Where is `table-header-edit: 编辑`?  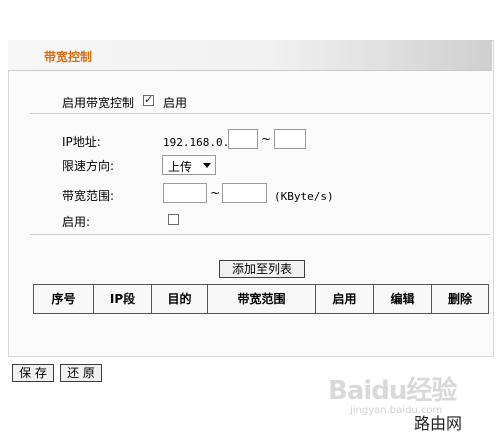
table-header-edit: 编辑 is located at coordinates (403, 299).